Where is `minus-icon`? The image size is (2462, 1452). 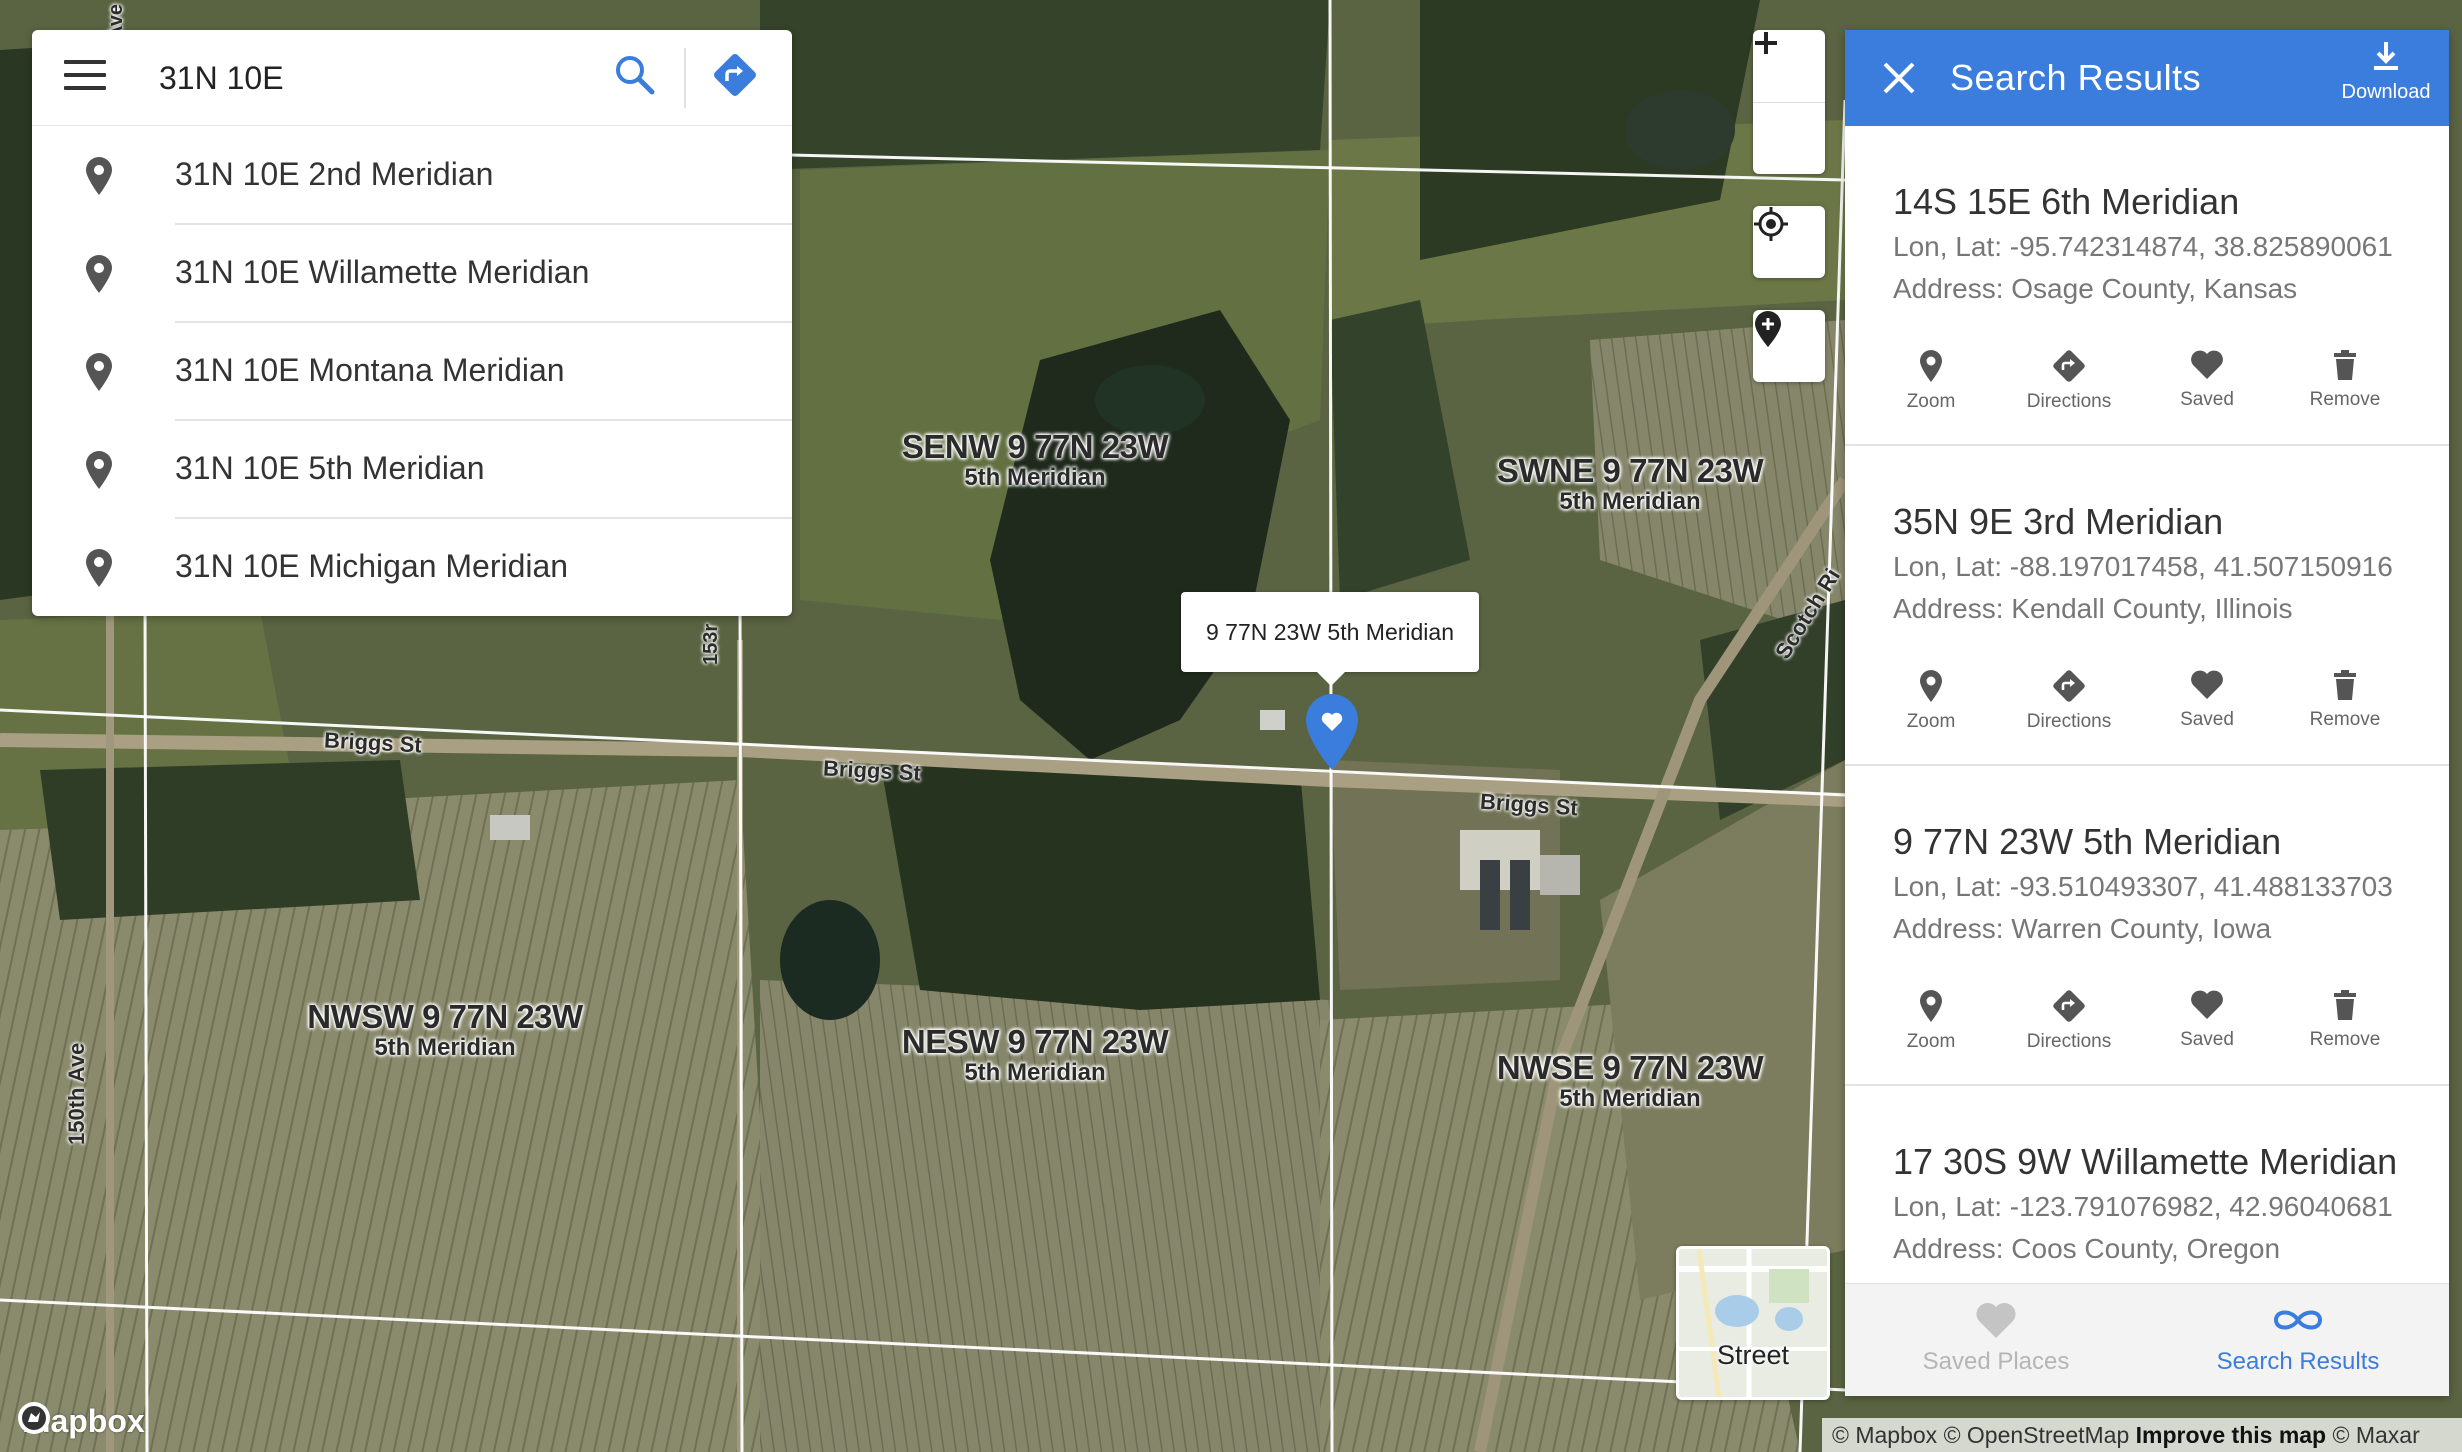
minus-icon is located at coordinates (1766, 43).